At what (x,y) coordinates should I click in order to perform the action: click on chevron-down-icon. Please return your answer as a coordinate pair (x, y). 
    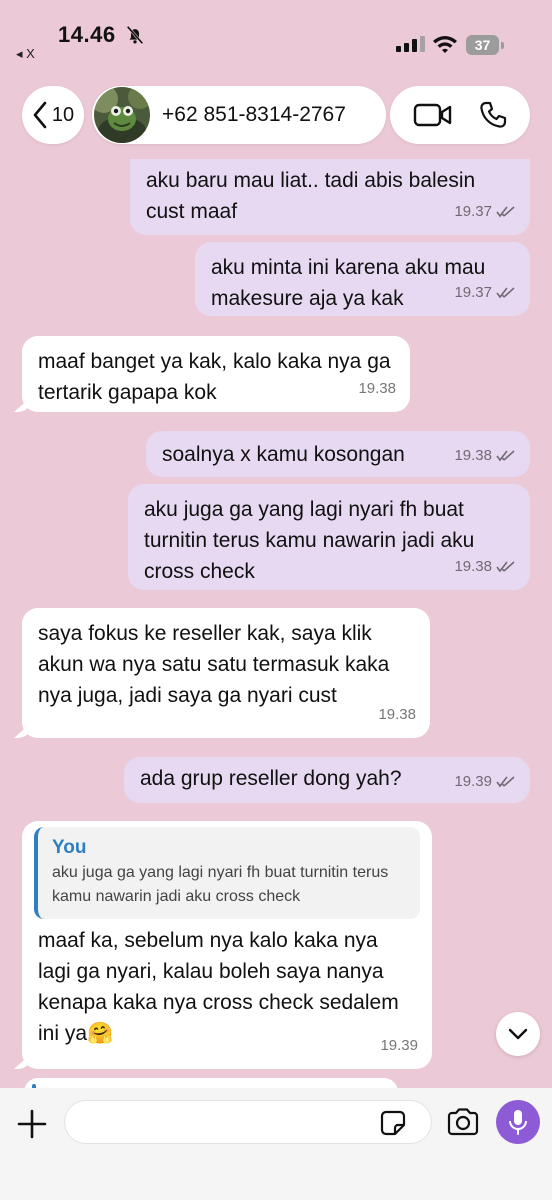
    Looking at the image, I should click on (518, 1034).